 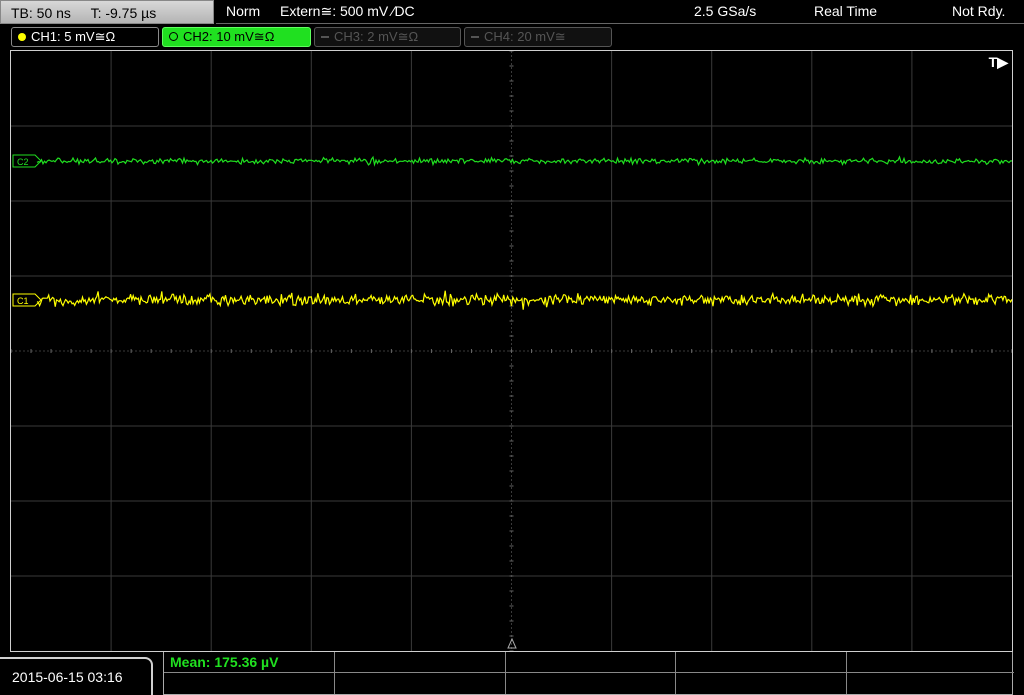 What do you see at coordinates (525, 36) in the screenshot?
I see `ch4-tab-label: CH4: 20 mV≅` at bounding box center [525, 36].